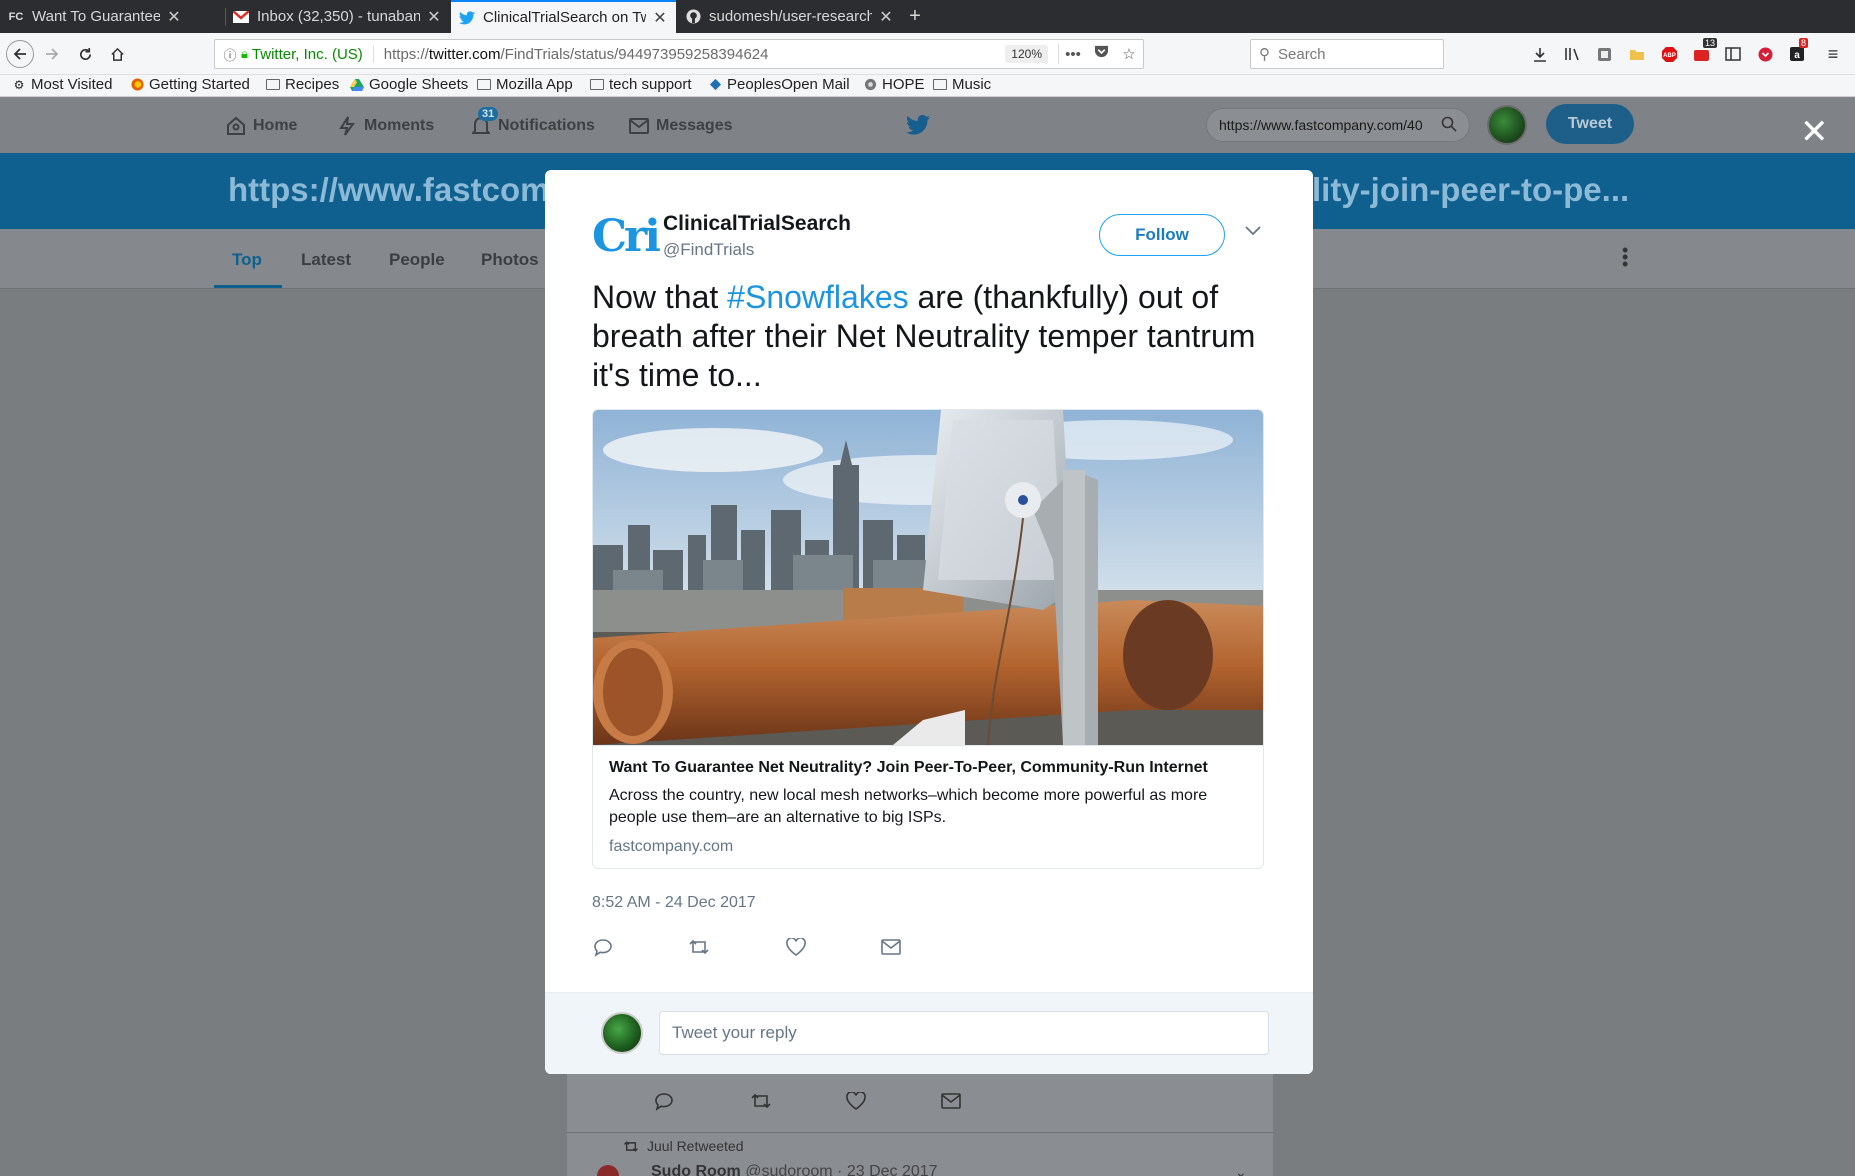  Describe the element at coordinates (16, 16) in the screenshot. I see `fastcompany-favicon: FC` at that location.